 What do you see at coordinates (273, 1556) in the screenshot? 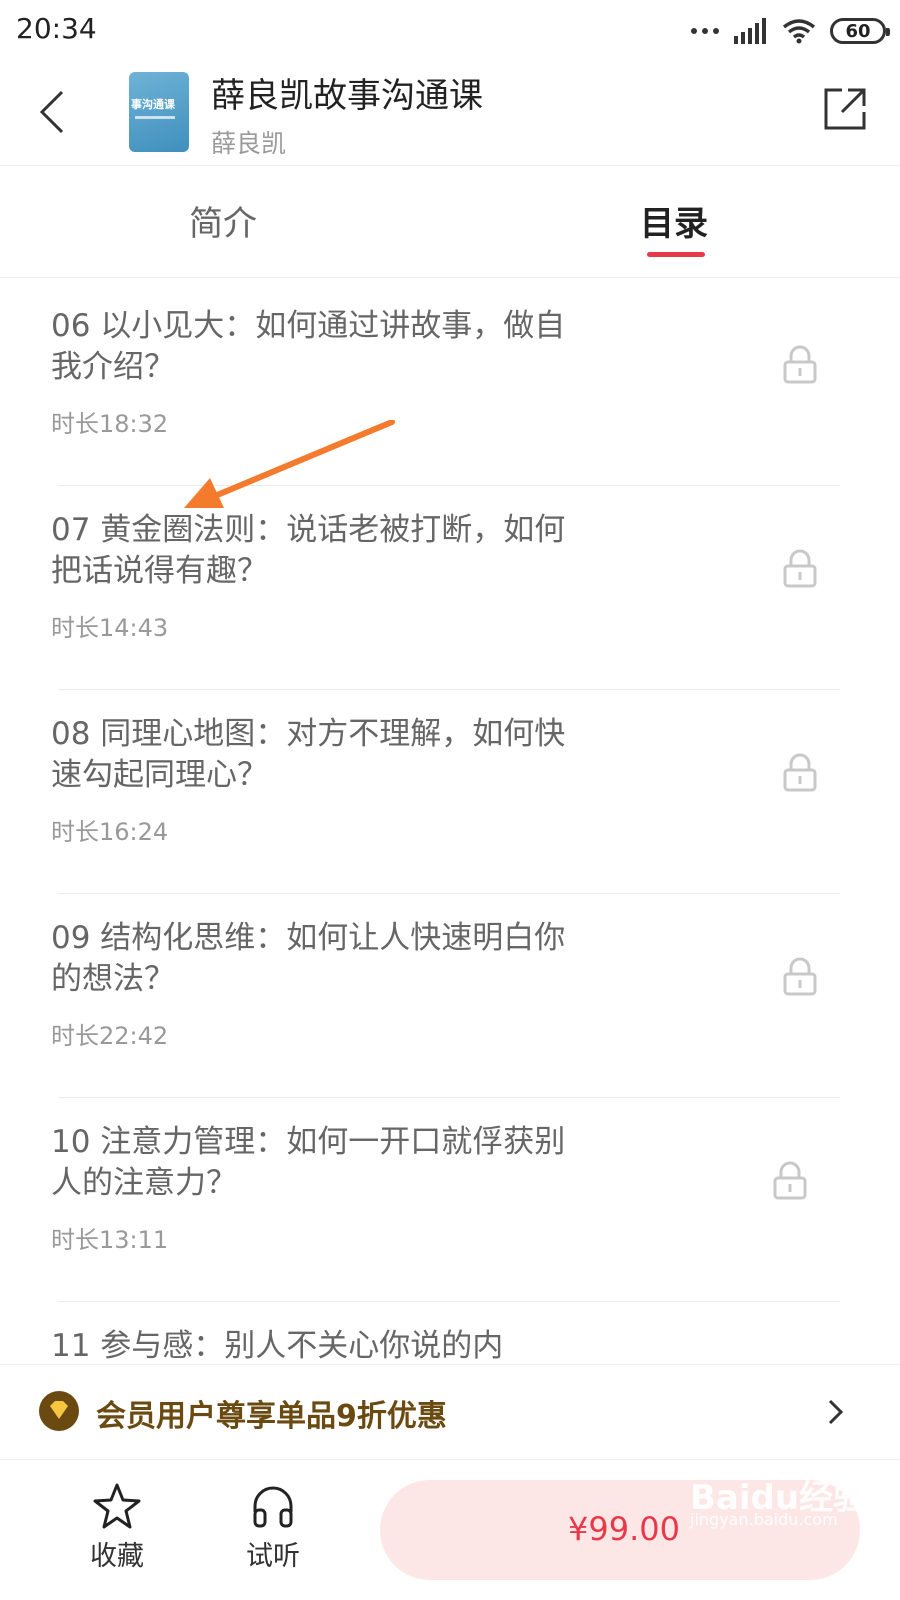
I see `trial-listen-label: 试听` at bounding box center [273, 1556].